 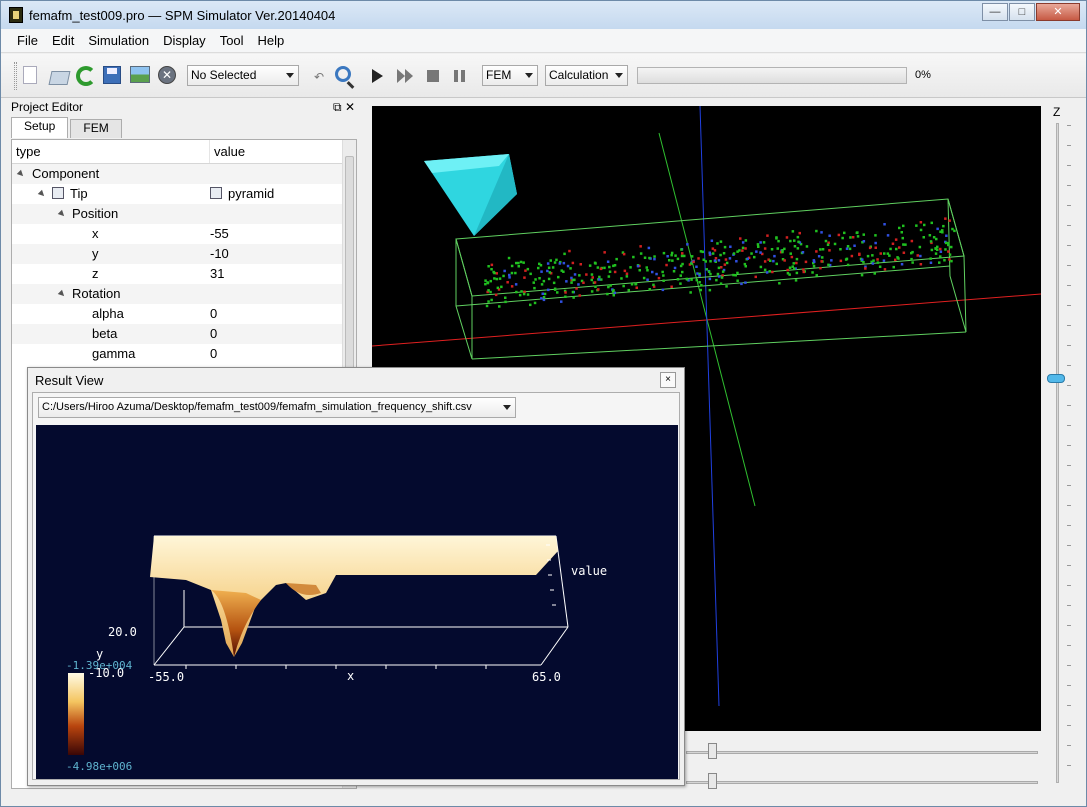 I want to click on minimize-button: —, so click(x=995, y=12).